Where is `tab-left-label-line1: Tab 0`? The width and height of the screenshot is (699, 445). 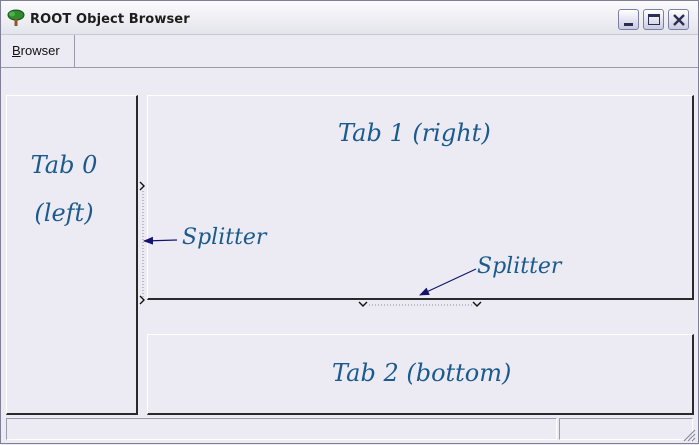 tab-left-label-line1: Tab 0 is located at coordinates (64, 165).